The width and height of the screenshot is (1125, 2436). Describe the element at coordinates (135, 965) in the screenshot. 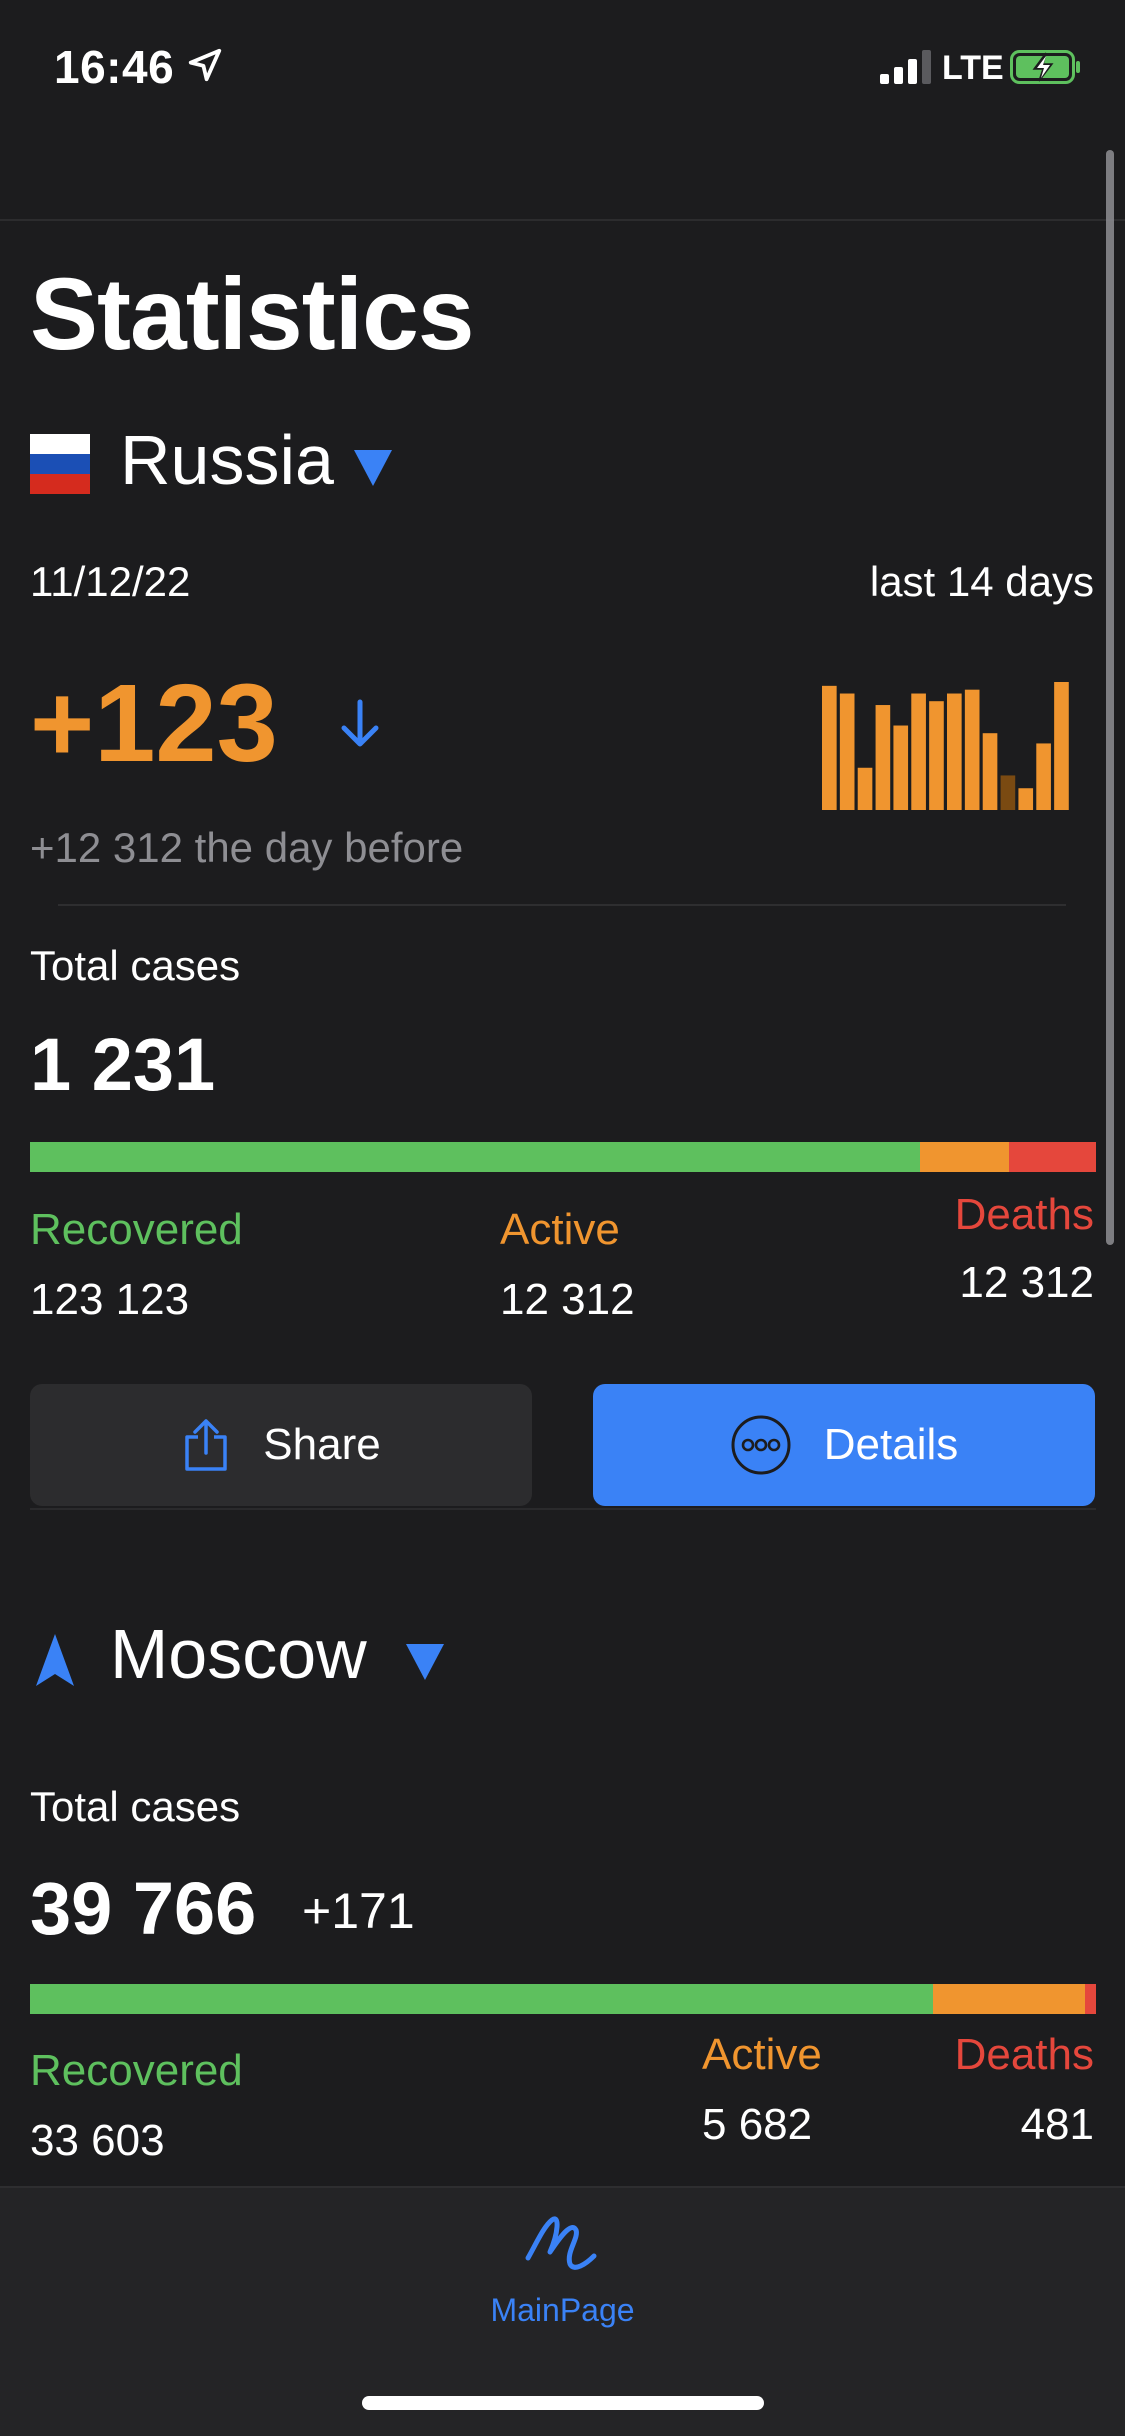

I see `total-cases-label: Total cases` at that location.